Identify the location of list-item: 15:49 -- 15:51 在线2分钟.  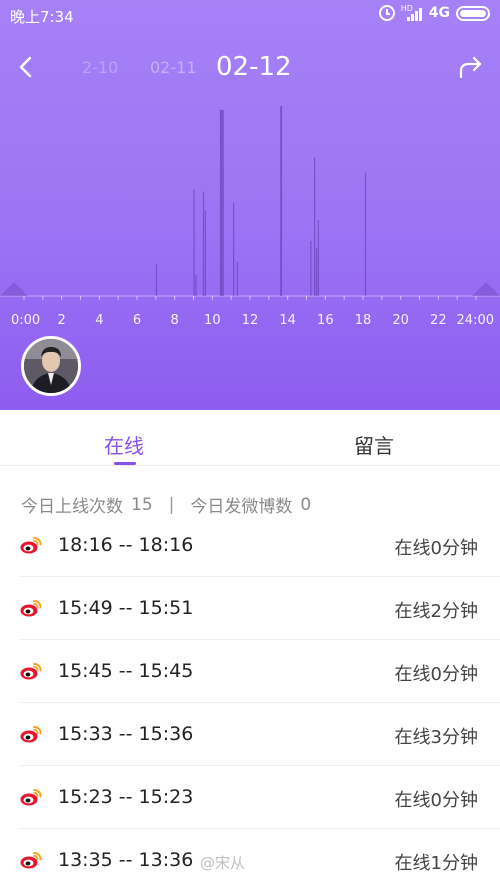
(260, 608).